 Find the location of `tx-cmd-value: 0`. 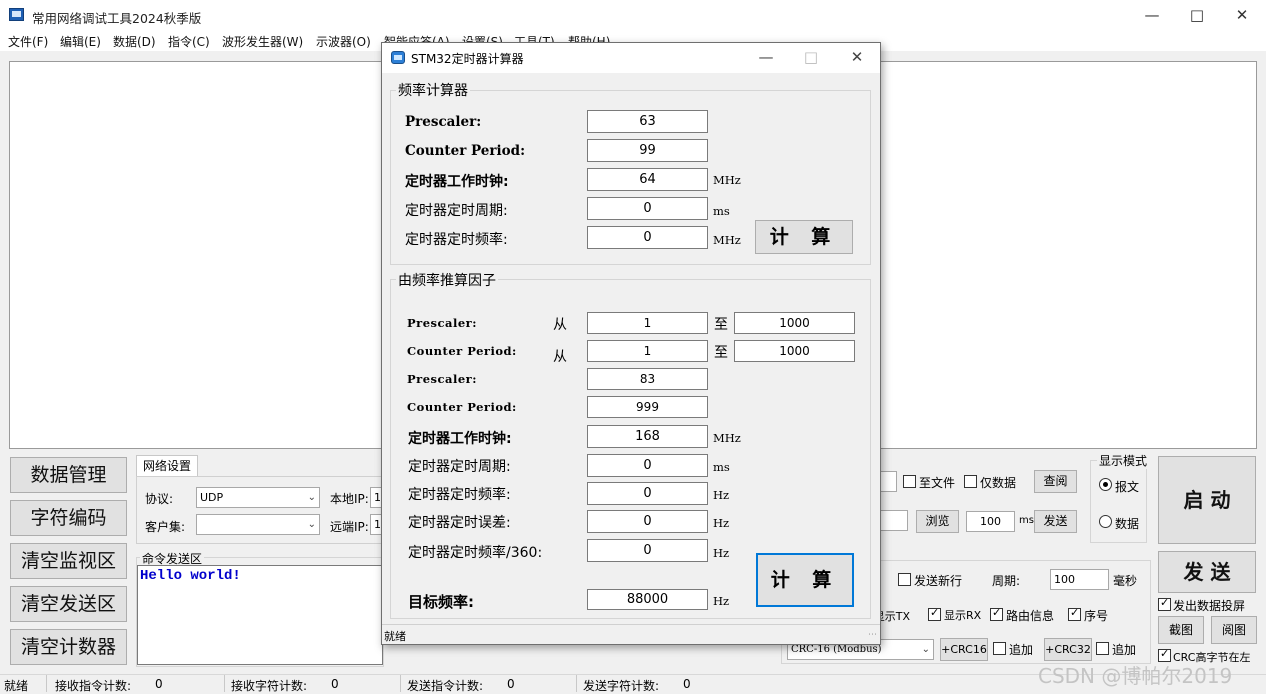

tx-cmd-value: 0 is located at coordinates (511, 684).